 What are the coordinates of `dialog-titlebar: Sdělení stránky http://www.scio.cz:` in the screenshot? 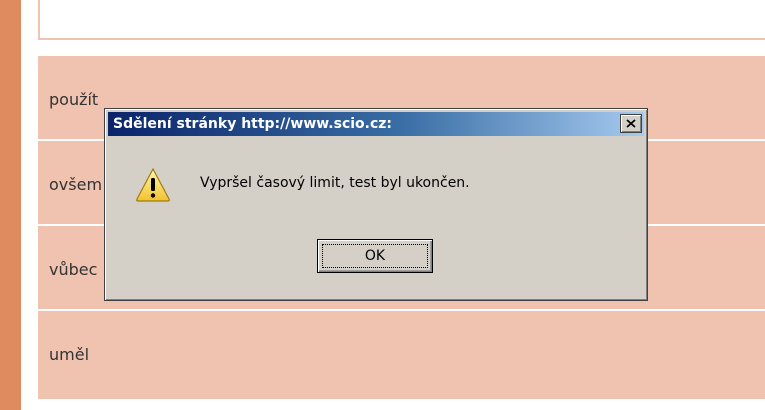 It's located at (376, 124).